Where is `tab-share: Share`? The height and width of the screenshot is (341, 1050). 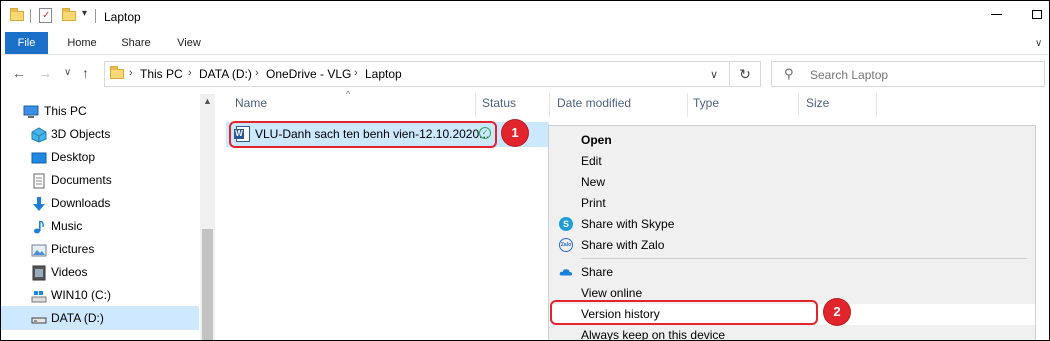 tab-share: Share is located at coordinates (136, 43).